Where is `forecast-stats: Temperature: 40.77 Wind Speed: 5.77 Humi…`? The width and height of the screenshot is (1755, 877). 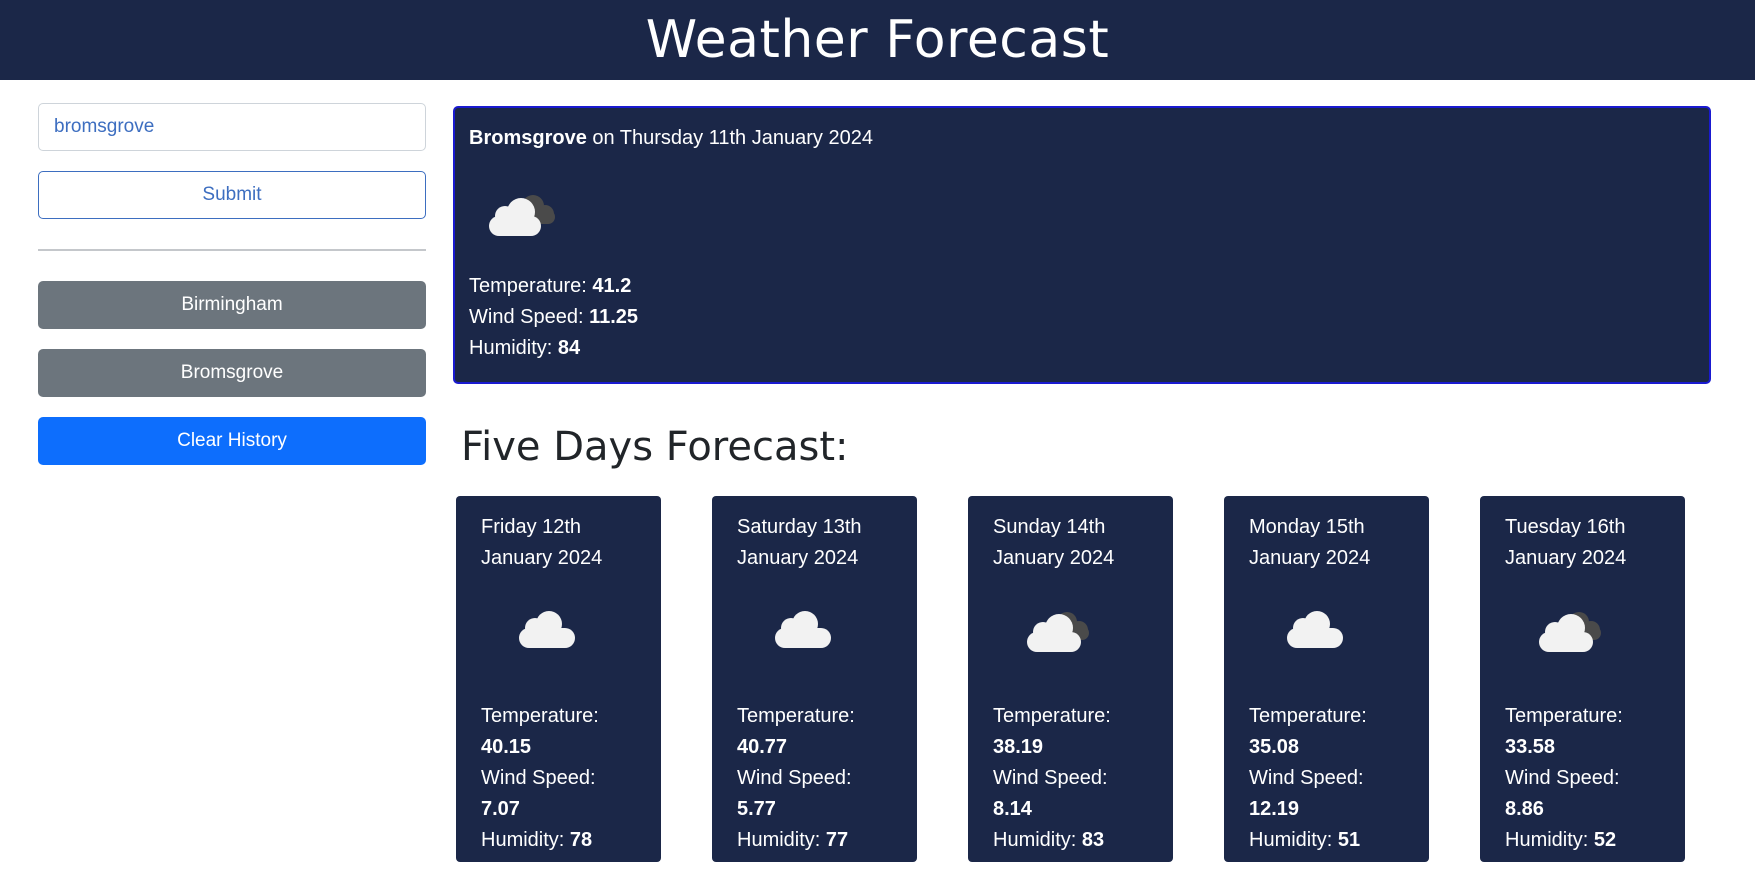 forecast-stats: Temperature: 40.77 Wind Speed: 5.77 Humi… is located at coordinates (814, 778).